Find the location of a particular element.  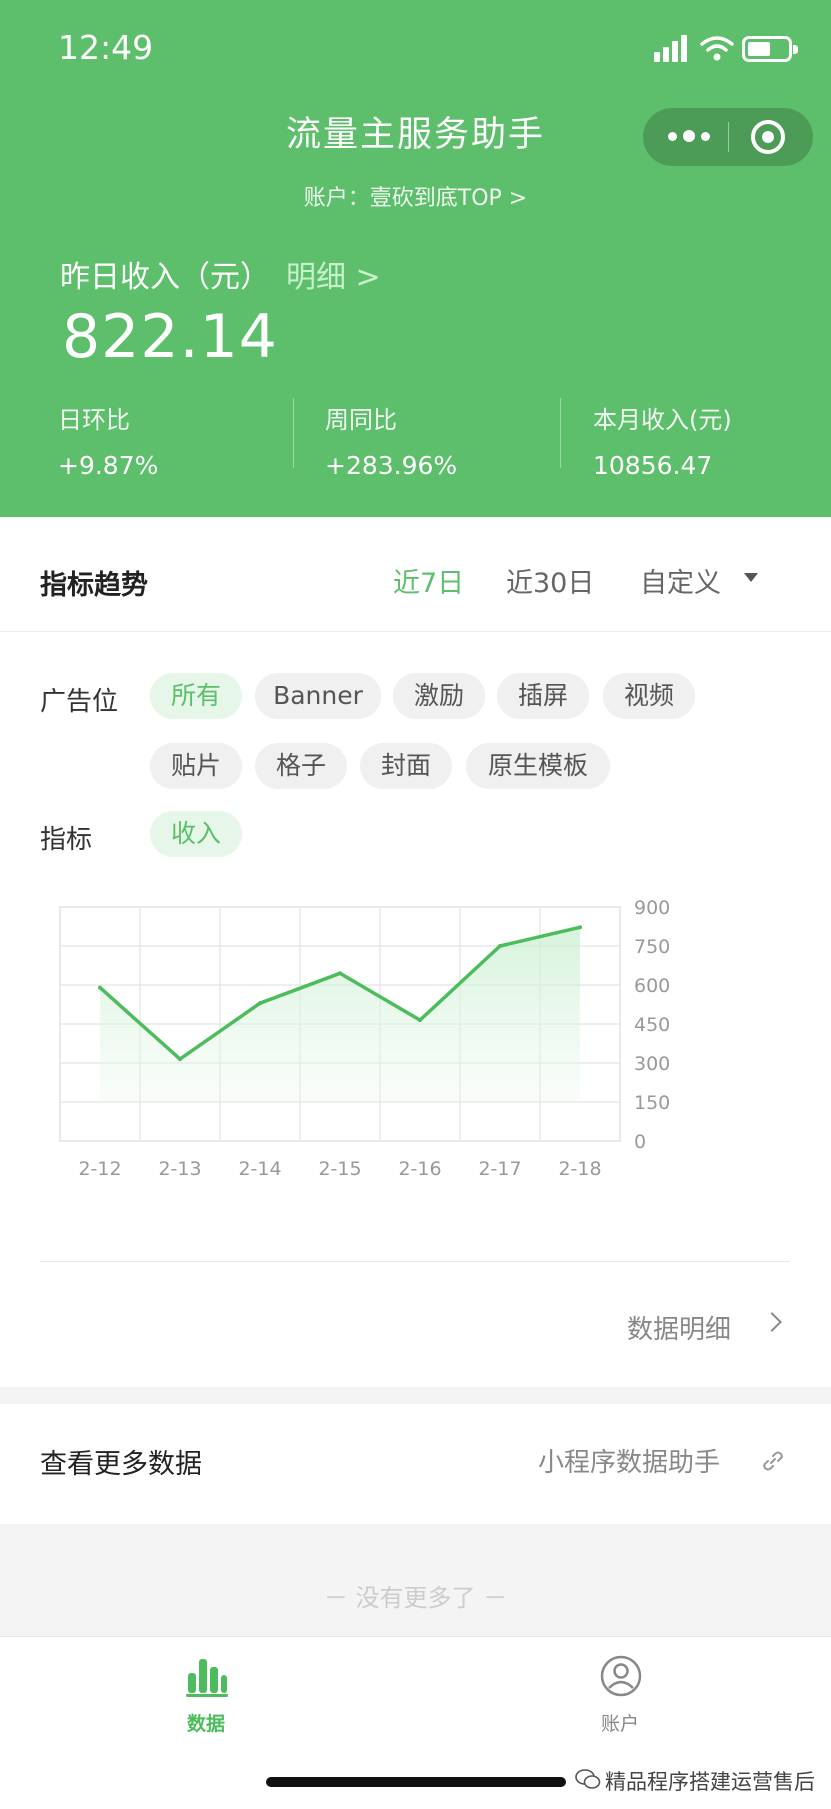

x-tick-label: 2-17 is located at coordinates (499, 1169).